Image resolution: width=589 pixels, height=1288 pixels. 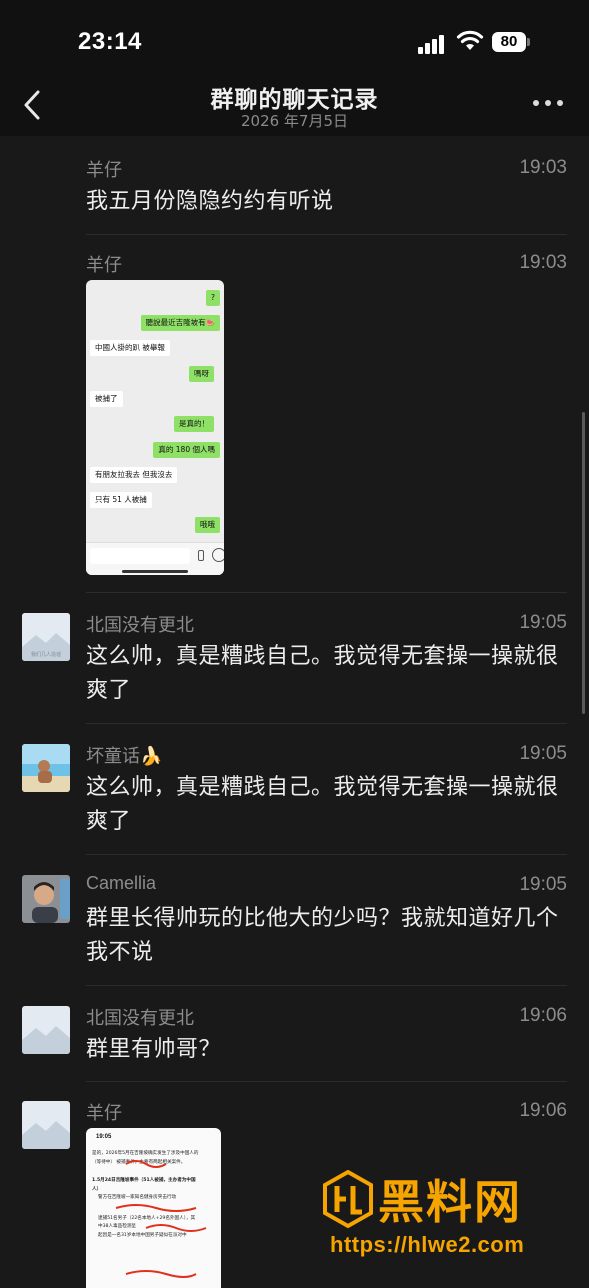 I want to click on screenshot-bubble: 聽說最近吉隆坡有🍉, so click(x=180, y=323).